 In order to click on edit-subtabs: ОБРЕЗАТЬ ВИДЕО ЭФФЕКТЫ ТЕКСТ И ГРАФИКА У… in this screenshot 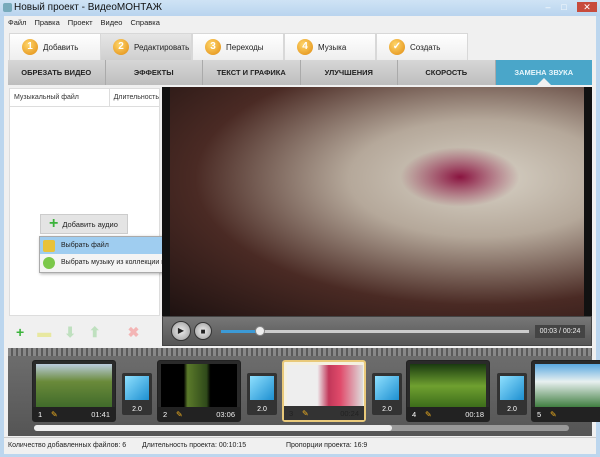, I will do `click(300, 72)`.